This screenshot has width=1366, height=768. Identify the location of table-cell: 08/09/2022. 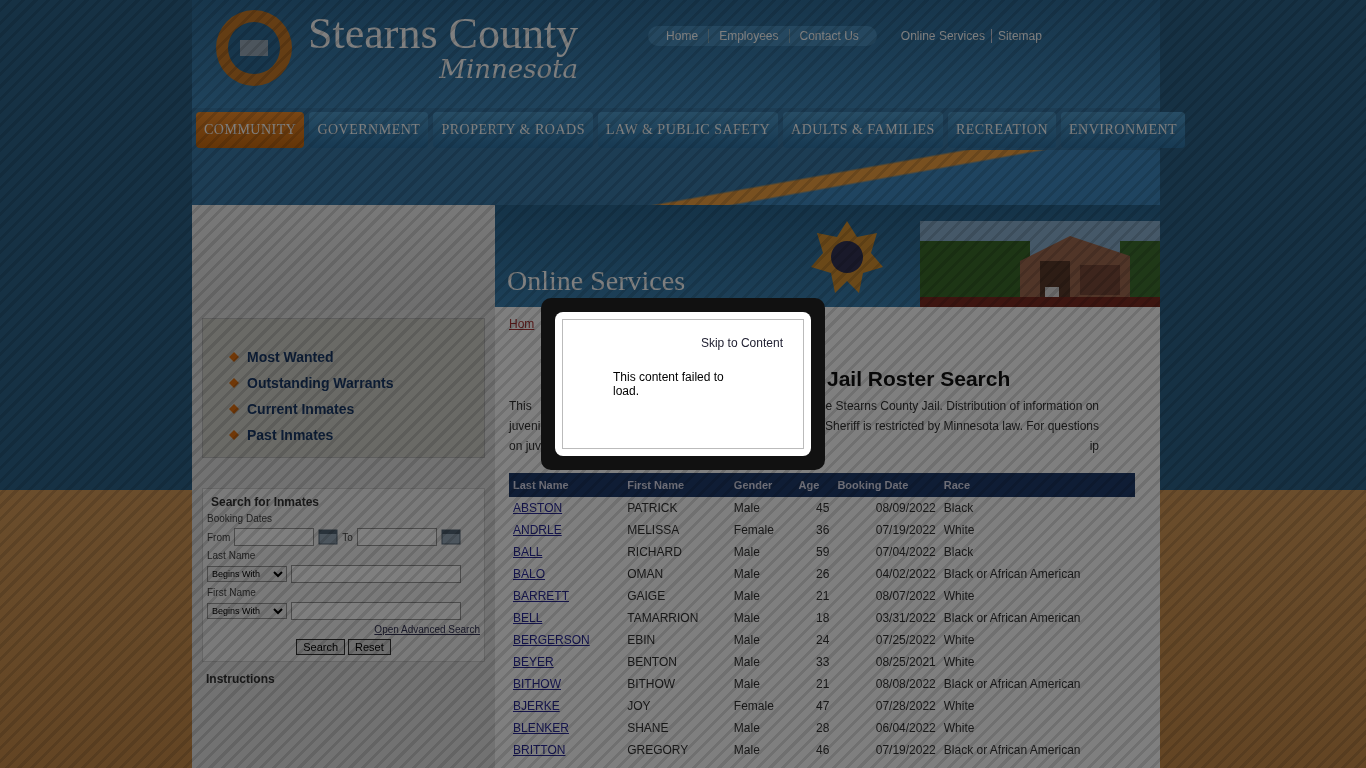
(886, 508).